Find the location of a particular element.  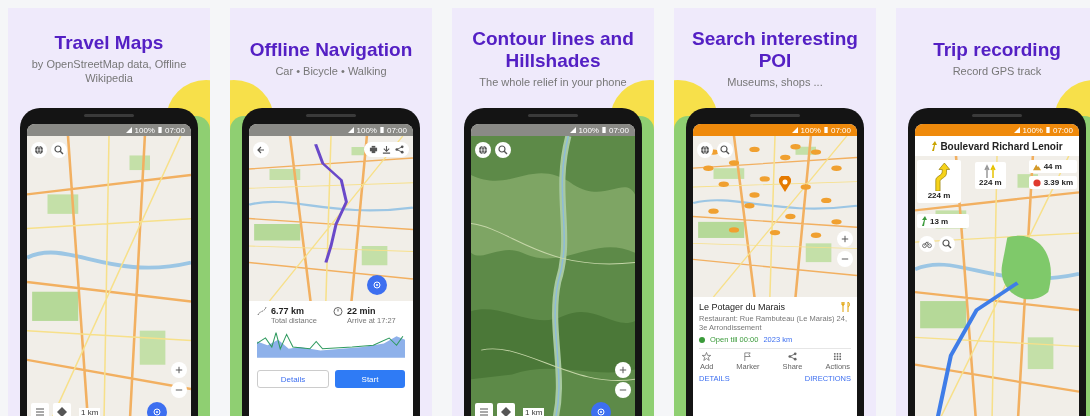

lane-arrows-icon is located at coordinates (990, 171).